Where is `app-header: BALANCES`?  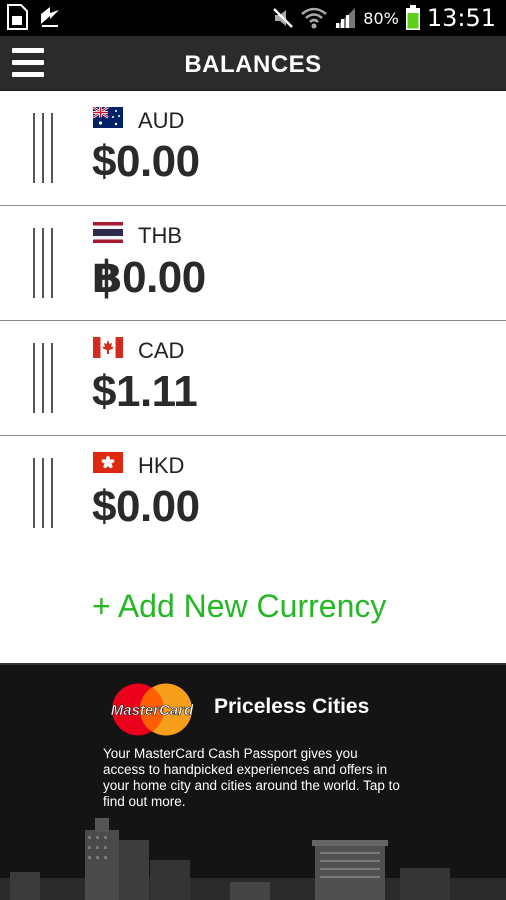 app-header: BALANCES is located at coordinates (253, 63).